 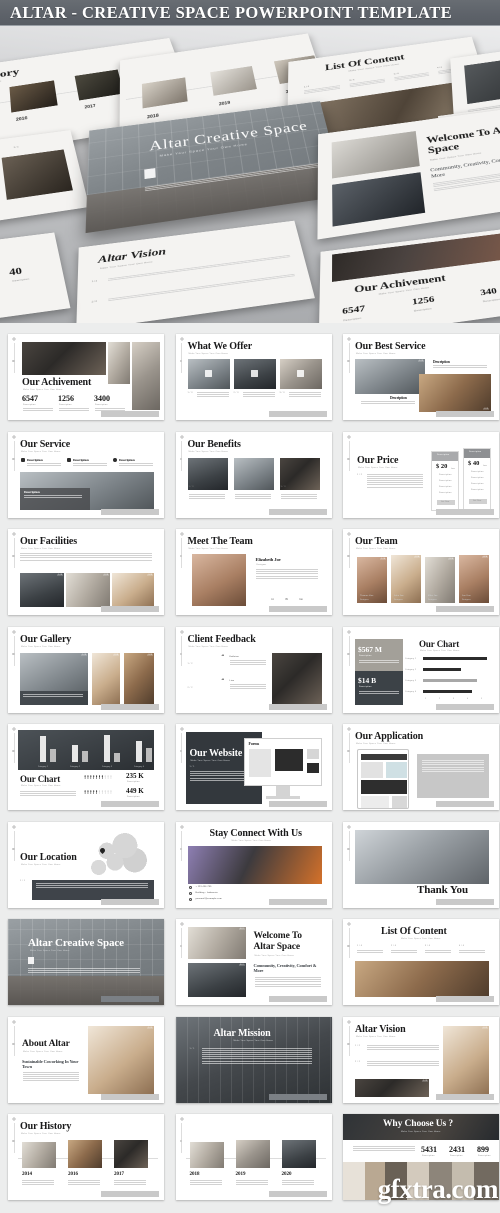 What do you see at coordinates (485, 1027) in the screenshot?
I see `image-tag: 2 / 2` at bounding box center [485, 1027].